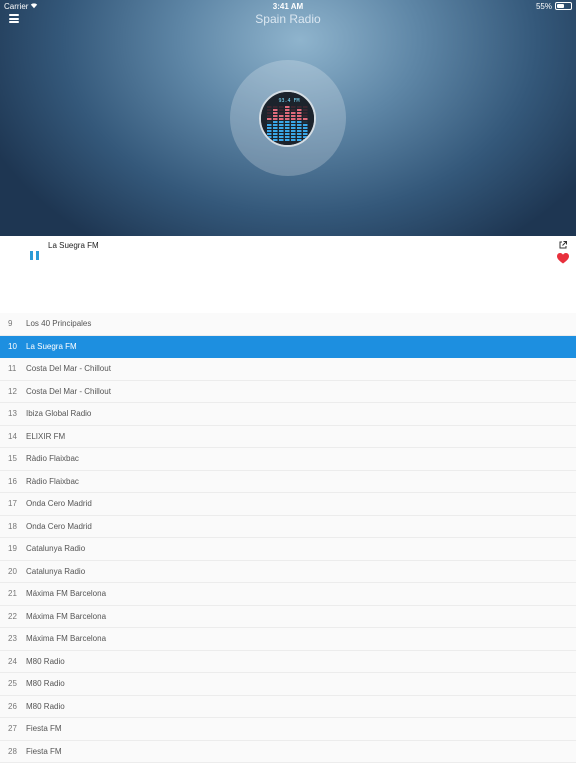  I want to click on heart-icon, so click(563, 258).